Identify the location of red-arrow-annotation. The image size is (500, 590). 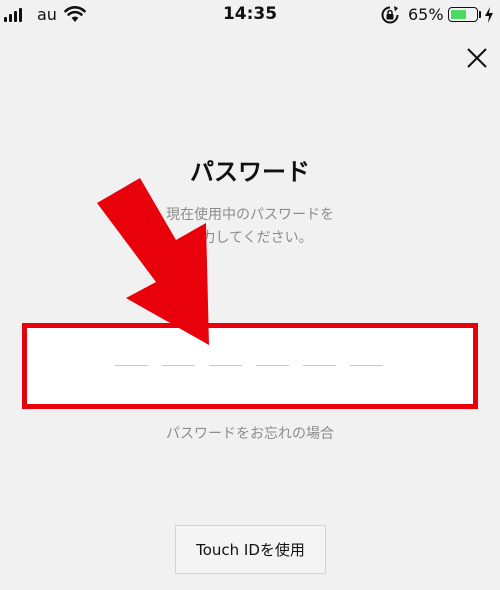
(153, 261).